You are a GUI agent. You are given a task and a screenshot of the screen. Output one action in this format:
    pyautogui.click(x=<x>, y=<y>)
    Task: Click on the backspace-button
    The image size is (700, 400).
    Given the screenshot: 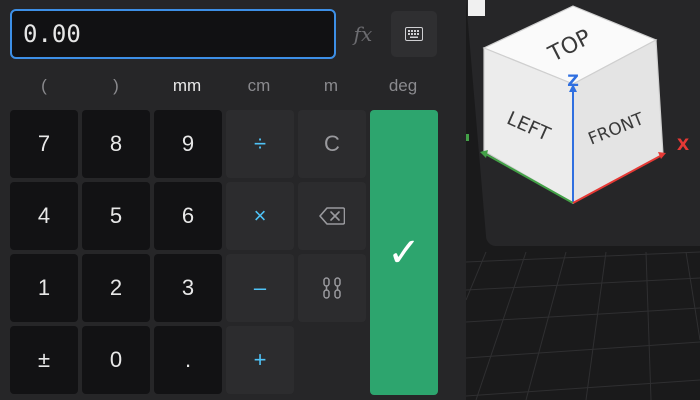 What is the action you would take?
    pyautogui.click(x=332, y=216)
    